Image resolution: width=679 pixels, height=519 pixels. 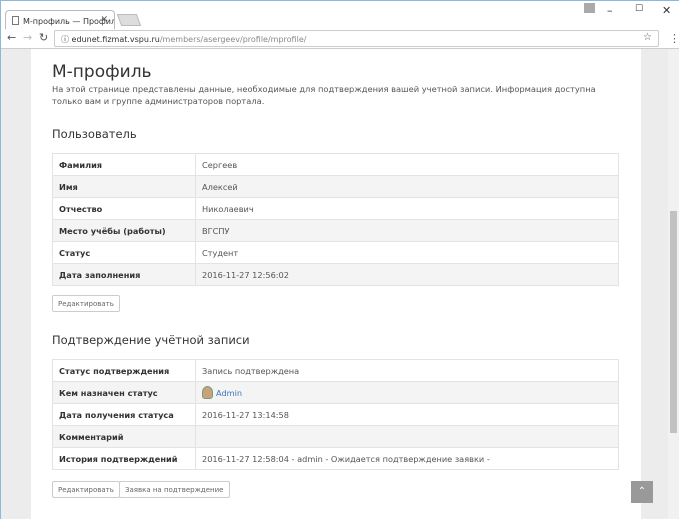 I want to click on table-row: Имя Алексей, so click(x=335, y=186).